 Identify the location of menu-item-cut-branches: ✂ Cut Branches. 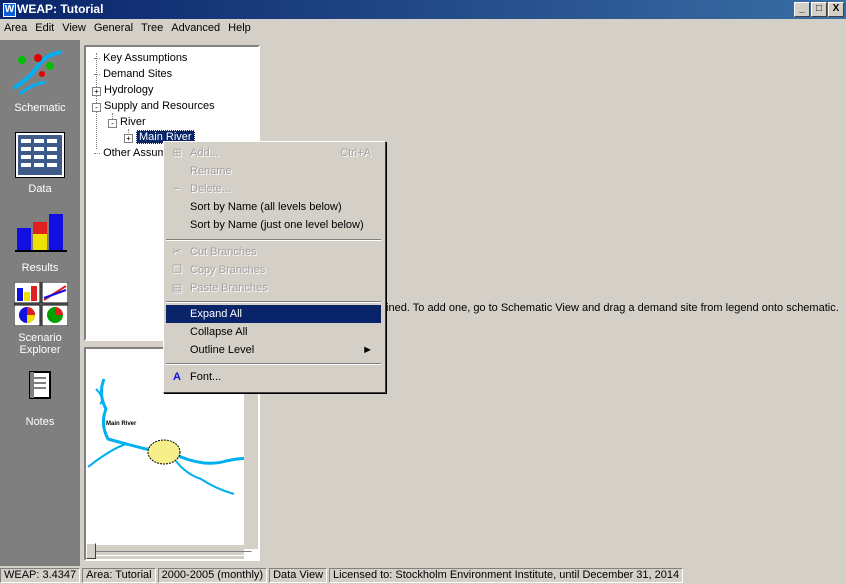
(273, 252).